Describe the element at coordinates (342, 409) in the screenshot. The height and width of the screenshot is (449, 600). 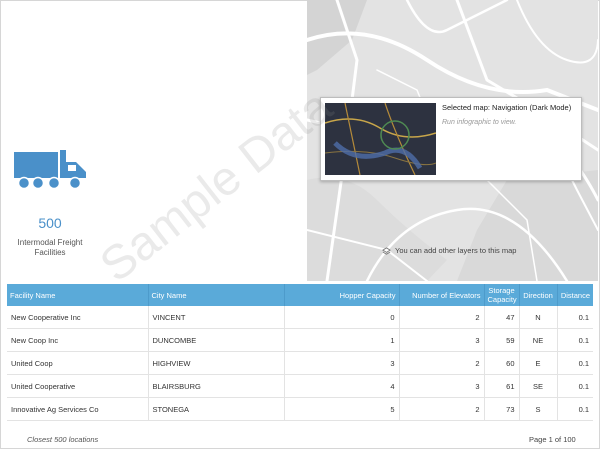
I see `hopper-capacity-cell: 5` at that location.